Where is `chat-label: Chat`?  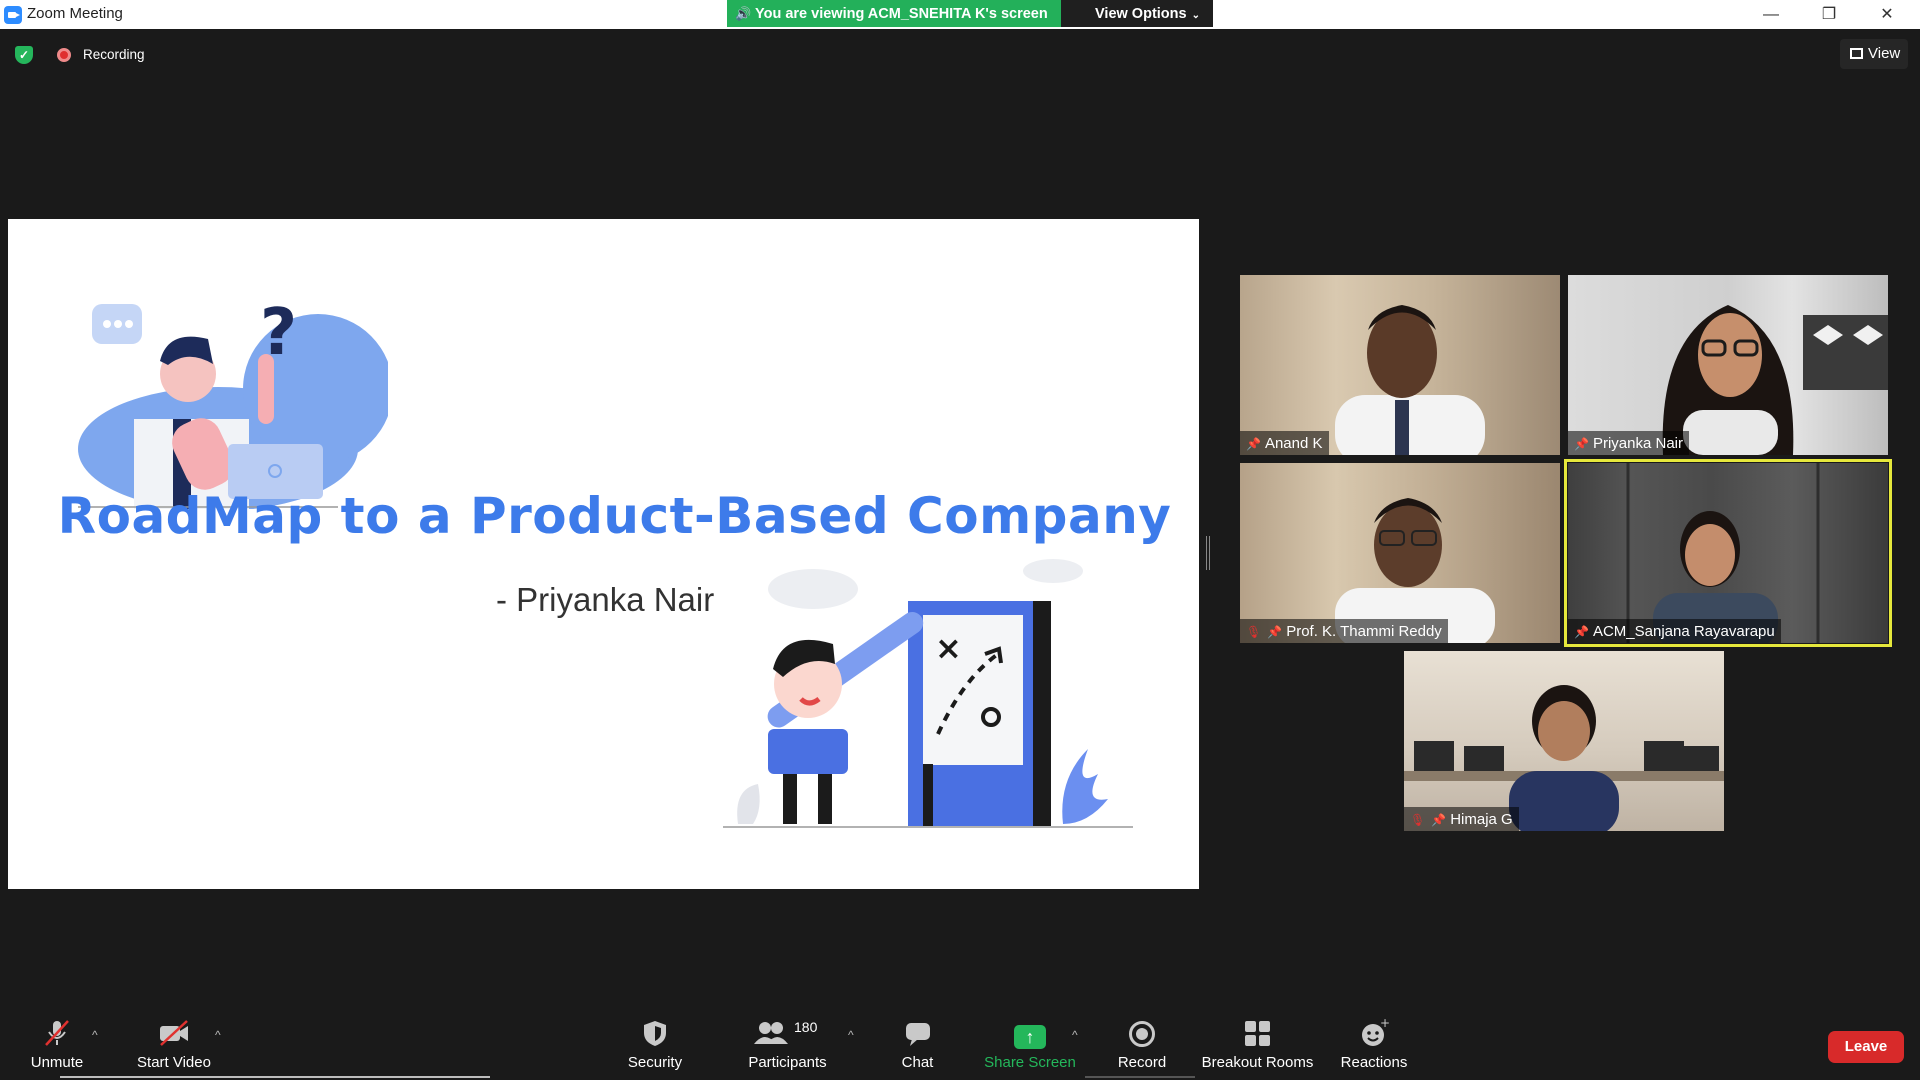 chat-label: Chat is located at coordinates (917, 1062).